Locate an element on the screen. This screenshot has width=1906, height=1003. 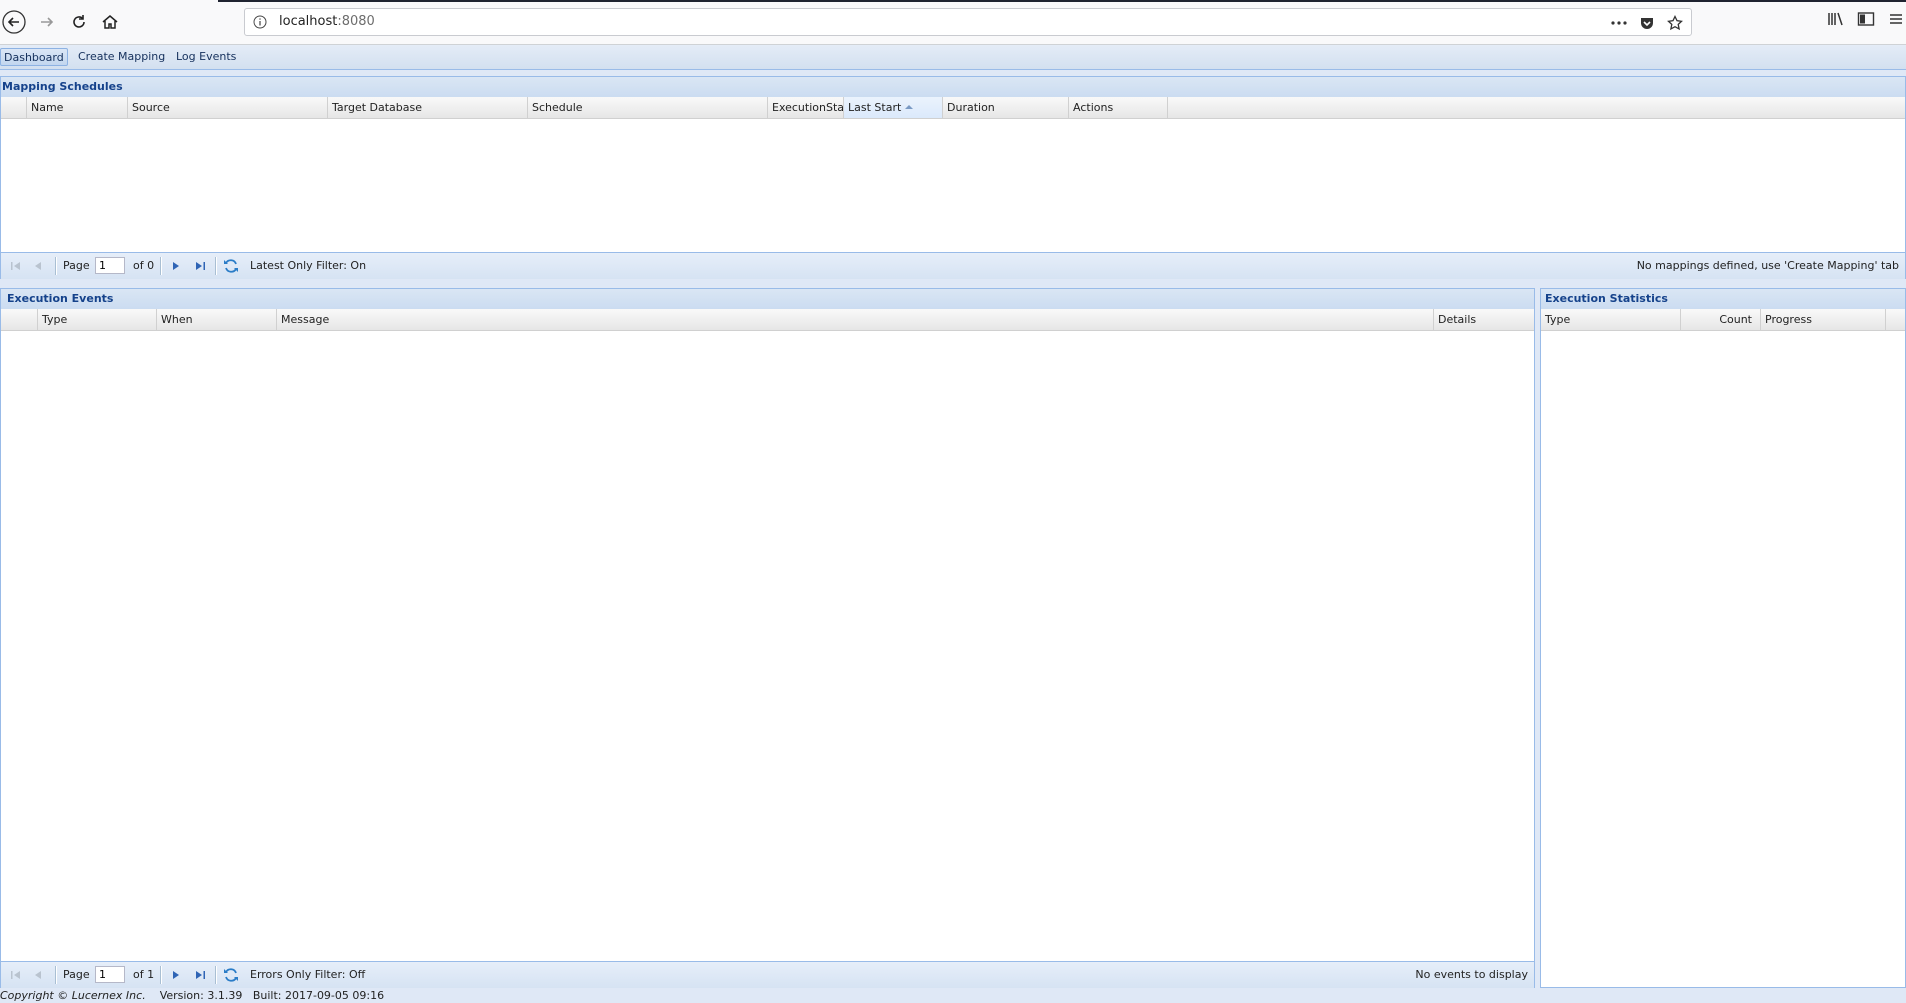
panel-title: Mapping Schedules is located at coordinates (953, 87).